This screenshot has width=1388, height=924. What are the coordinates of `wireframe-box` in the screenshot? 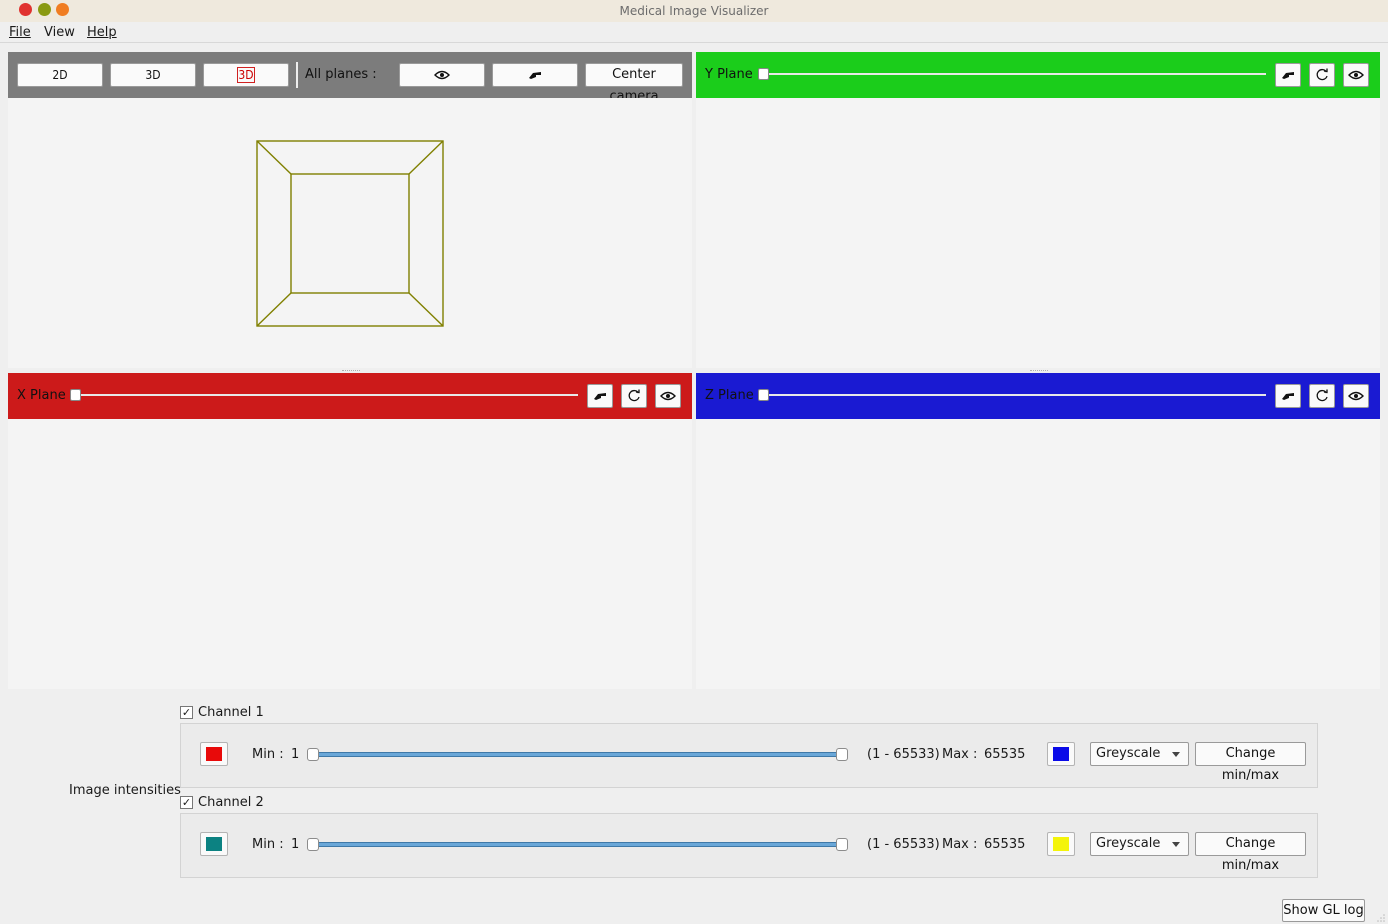 It's located at (350, 233).